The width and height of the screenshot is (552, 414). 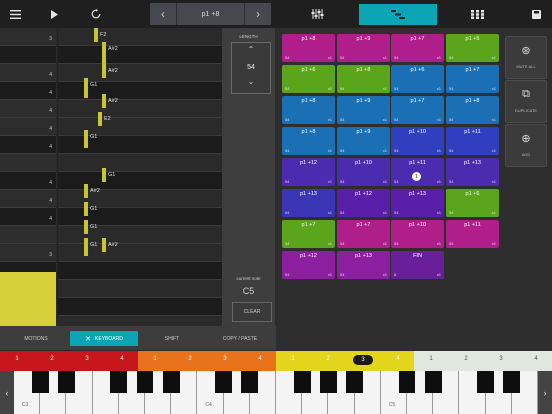 I want to click on clear-button: CLEAR, so click(x=252, y=312).